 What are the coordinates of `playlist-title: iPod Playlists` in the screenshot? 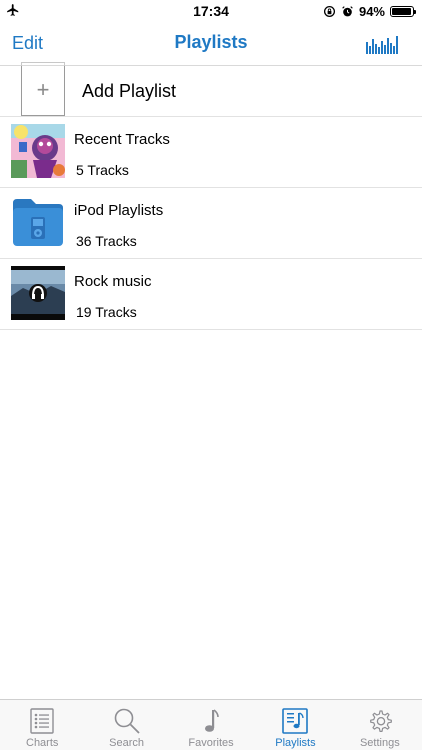 It's located at (119, 210).